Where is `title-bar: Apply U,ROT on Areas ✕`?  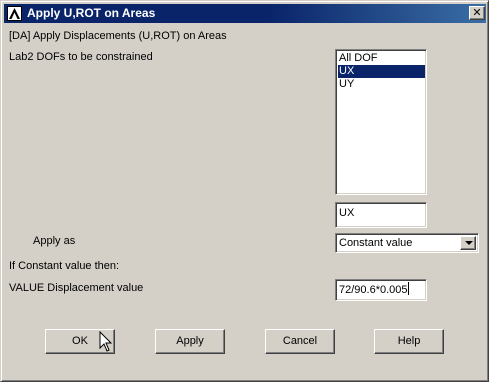 title-bar: Apply U,ROT on Areas ✕ is located at coordinates (245, 13).